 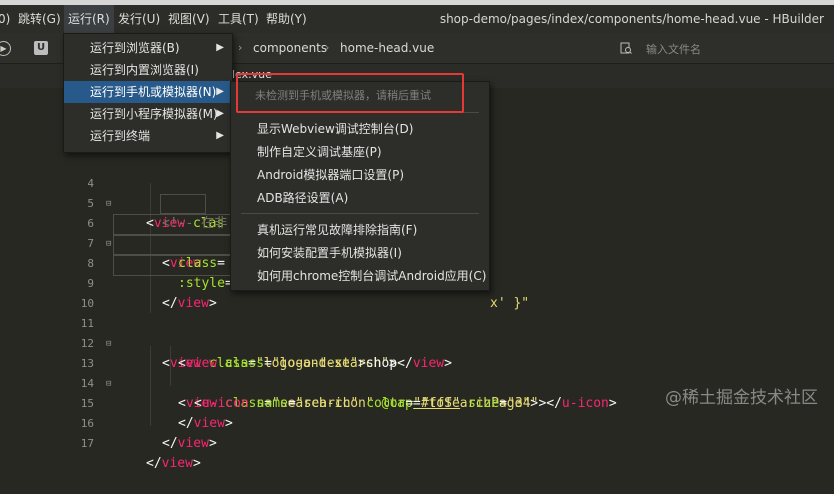 I want to click on bracket-match-box, so click(x=183, y=204).